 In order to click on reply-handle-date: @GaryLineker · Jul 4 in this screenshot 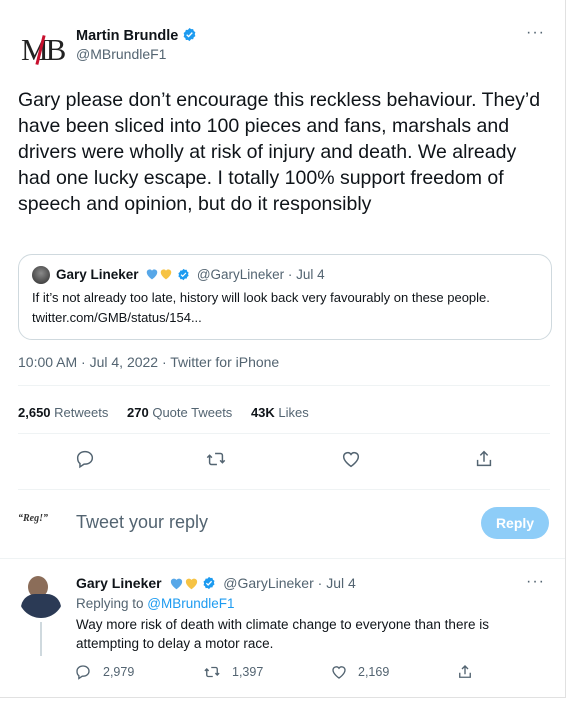, I will do `click(289, 583)`.